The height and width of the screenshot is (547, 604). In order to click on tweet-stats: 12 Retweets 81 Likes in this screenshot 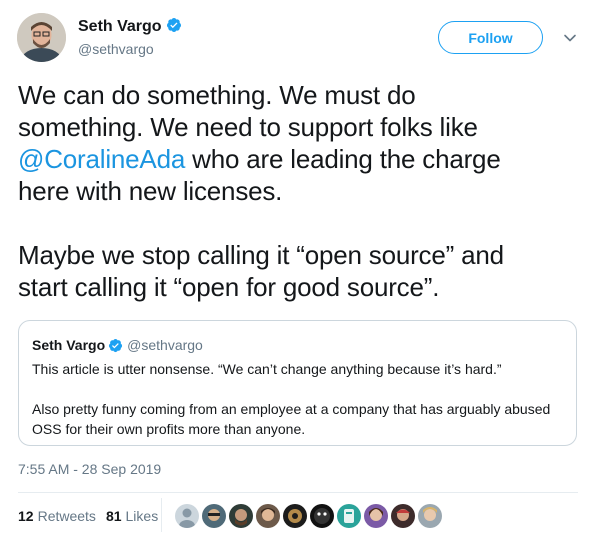, I will do `click(93, 516)`.